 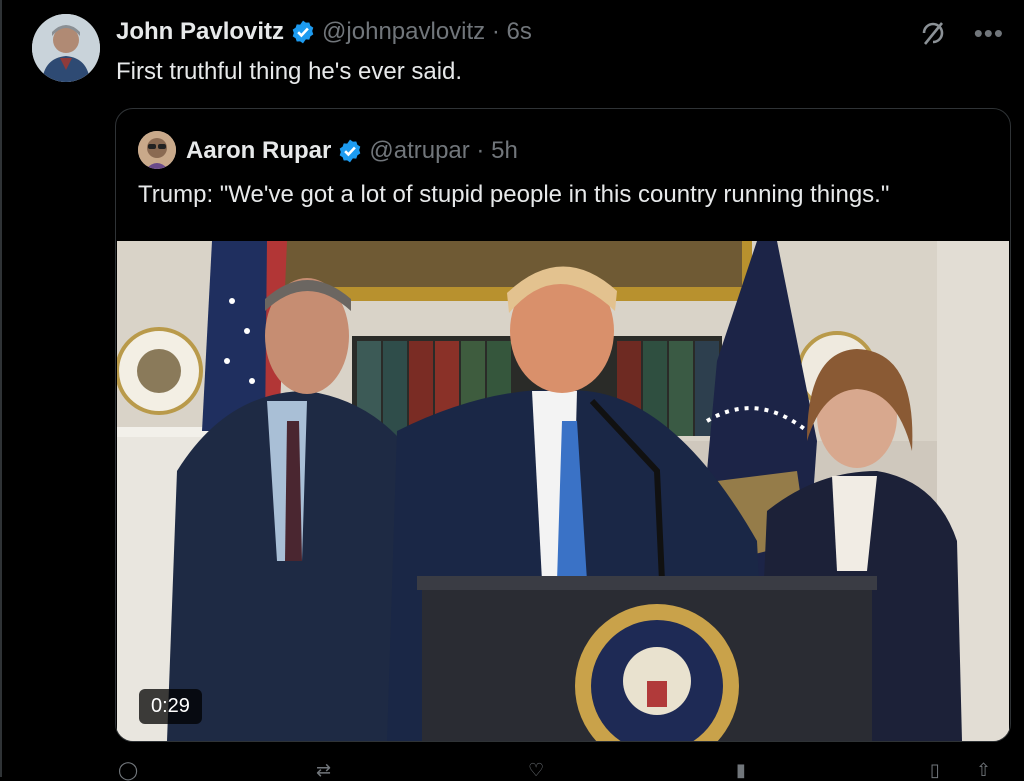 I want to click on views-icon: ▮, so click(x=741, y=770).